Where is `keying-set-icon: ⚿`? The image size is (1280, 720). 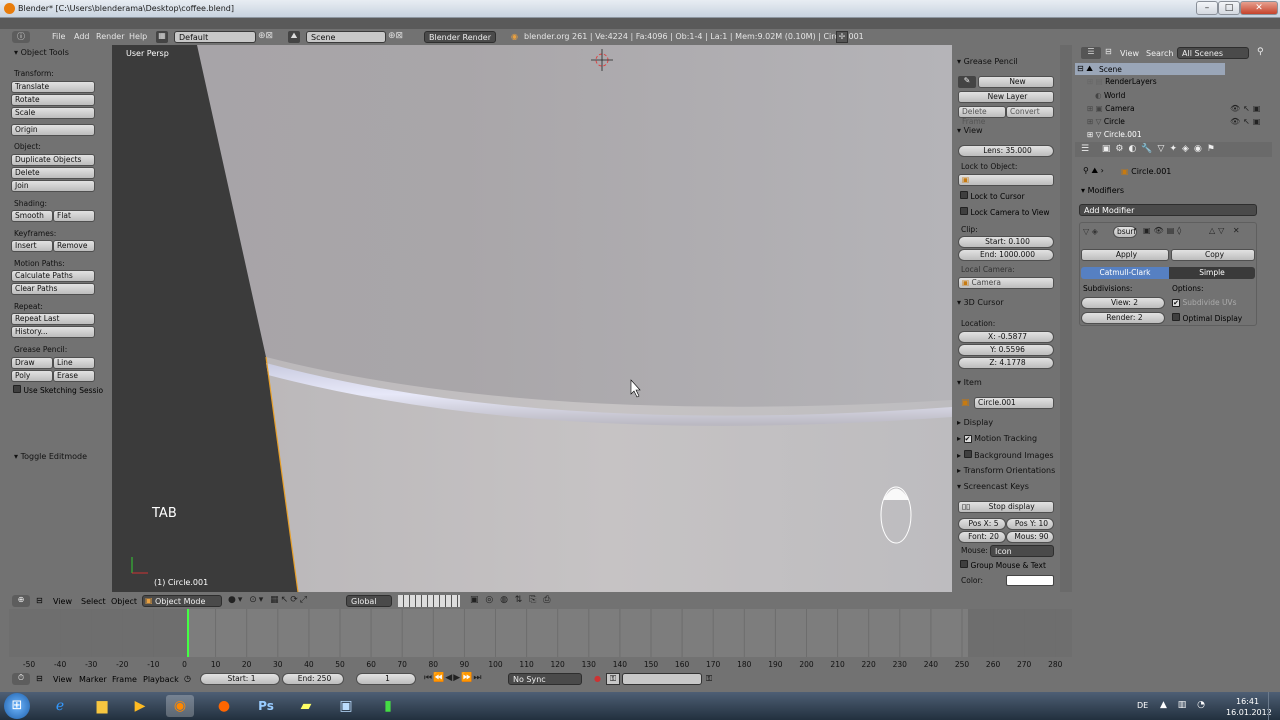
keying-set-icon: ⚿ is located at coordinates (613, 679).